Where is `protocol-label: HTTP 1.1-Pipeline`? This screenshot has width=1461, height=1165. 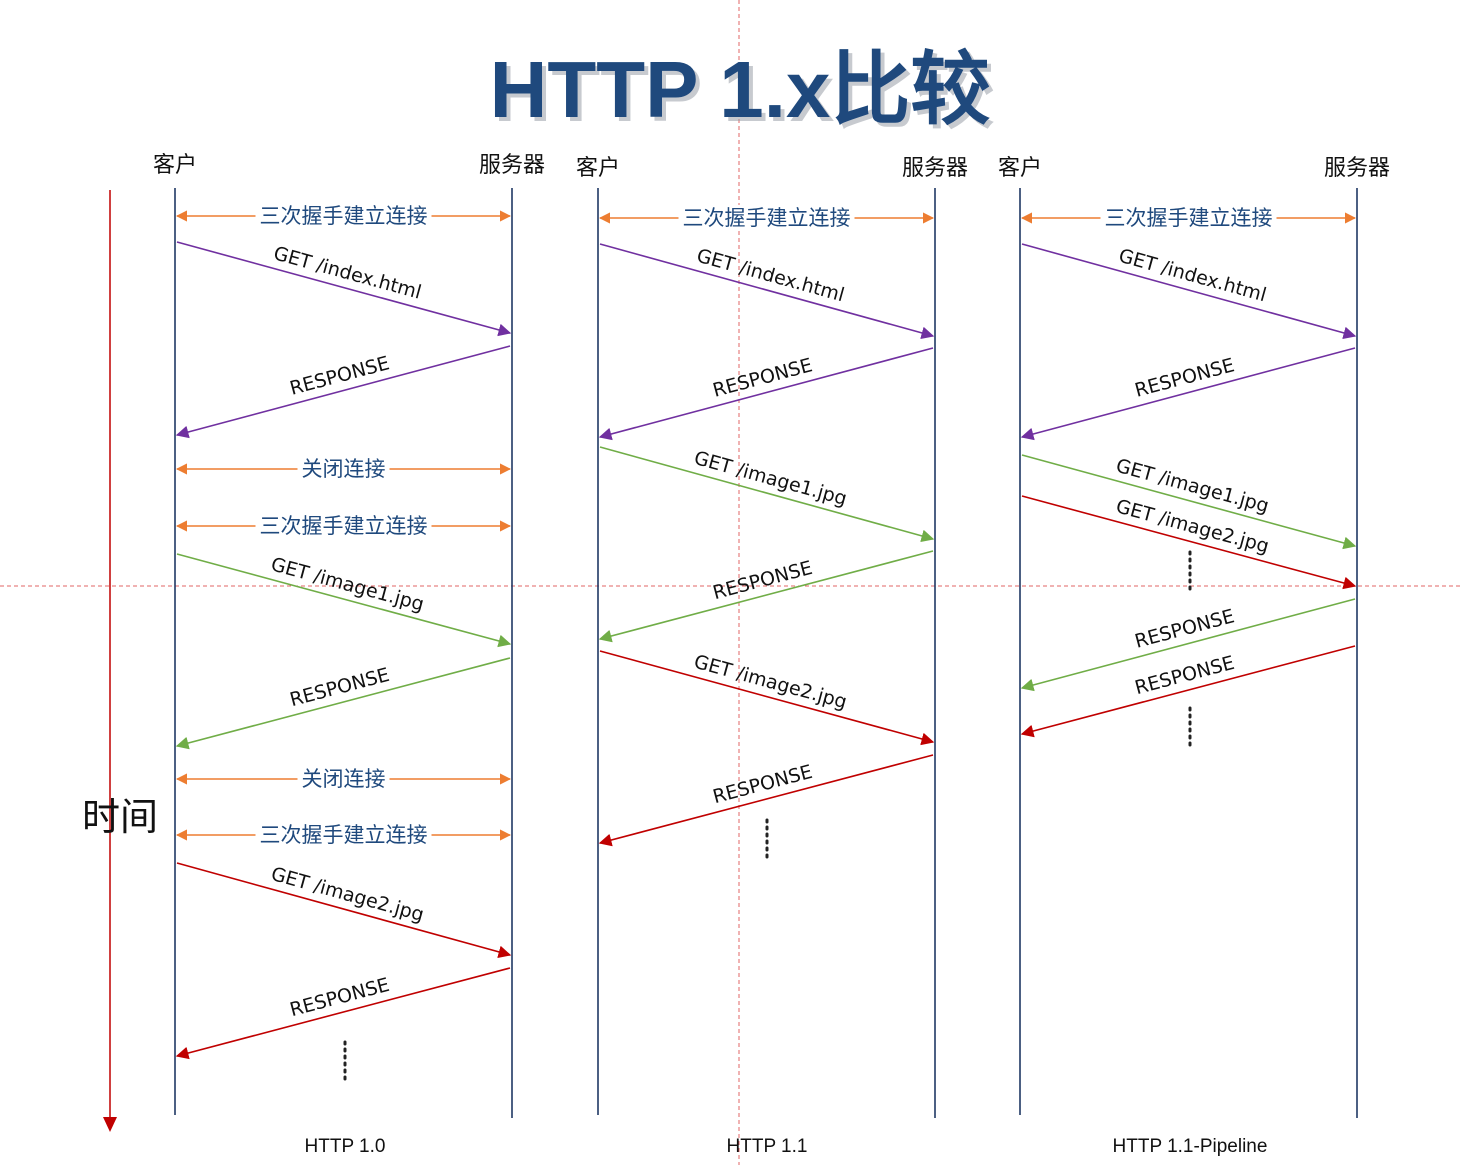 protocol-label: HTTP 1.1-Pipeline is located at coordinates (1190, 1146).